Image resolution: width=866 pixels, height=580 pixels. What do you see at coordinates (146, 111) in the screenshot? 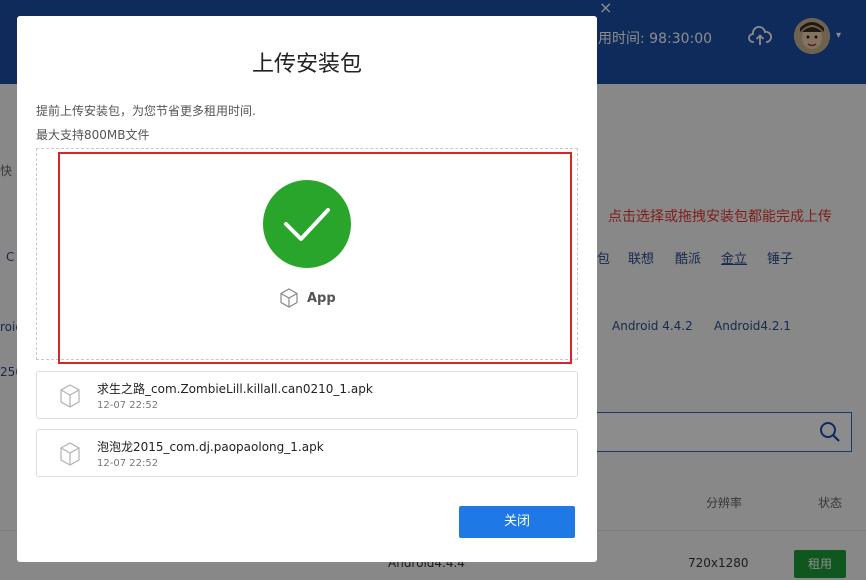
I see `dialog-description: 提前上传安装包，为您节省更多租用时间.` at bounding box center [146, 111].